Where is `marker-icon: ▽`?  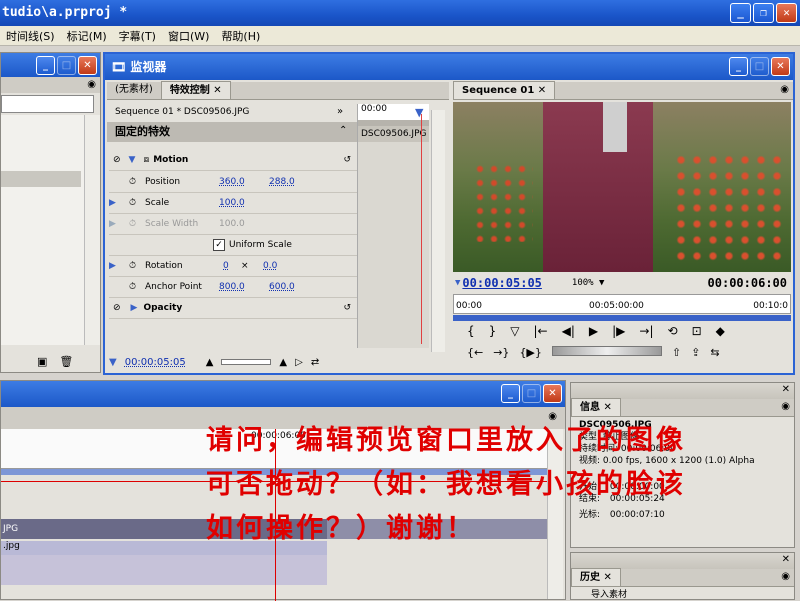
marker-icon: ▽ is located at coordinates (514, 331).